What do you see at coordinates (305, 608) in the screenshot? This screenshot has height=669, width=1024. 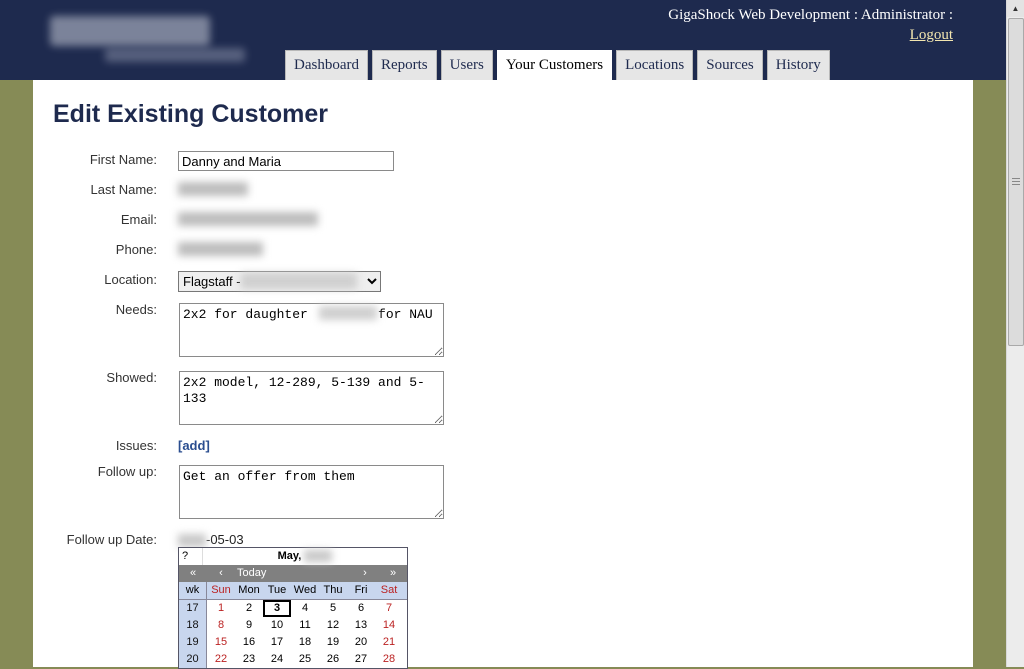 I see `calendar-day: 4` at bounding box center [305, 608].